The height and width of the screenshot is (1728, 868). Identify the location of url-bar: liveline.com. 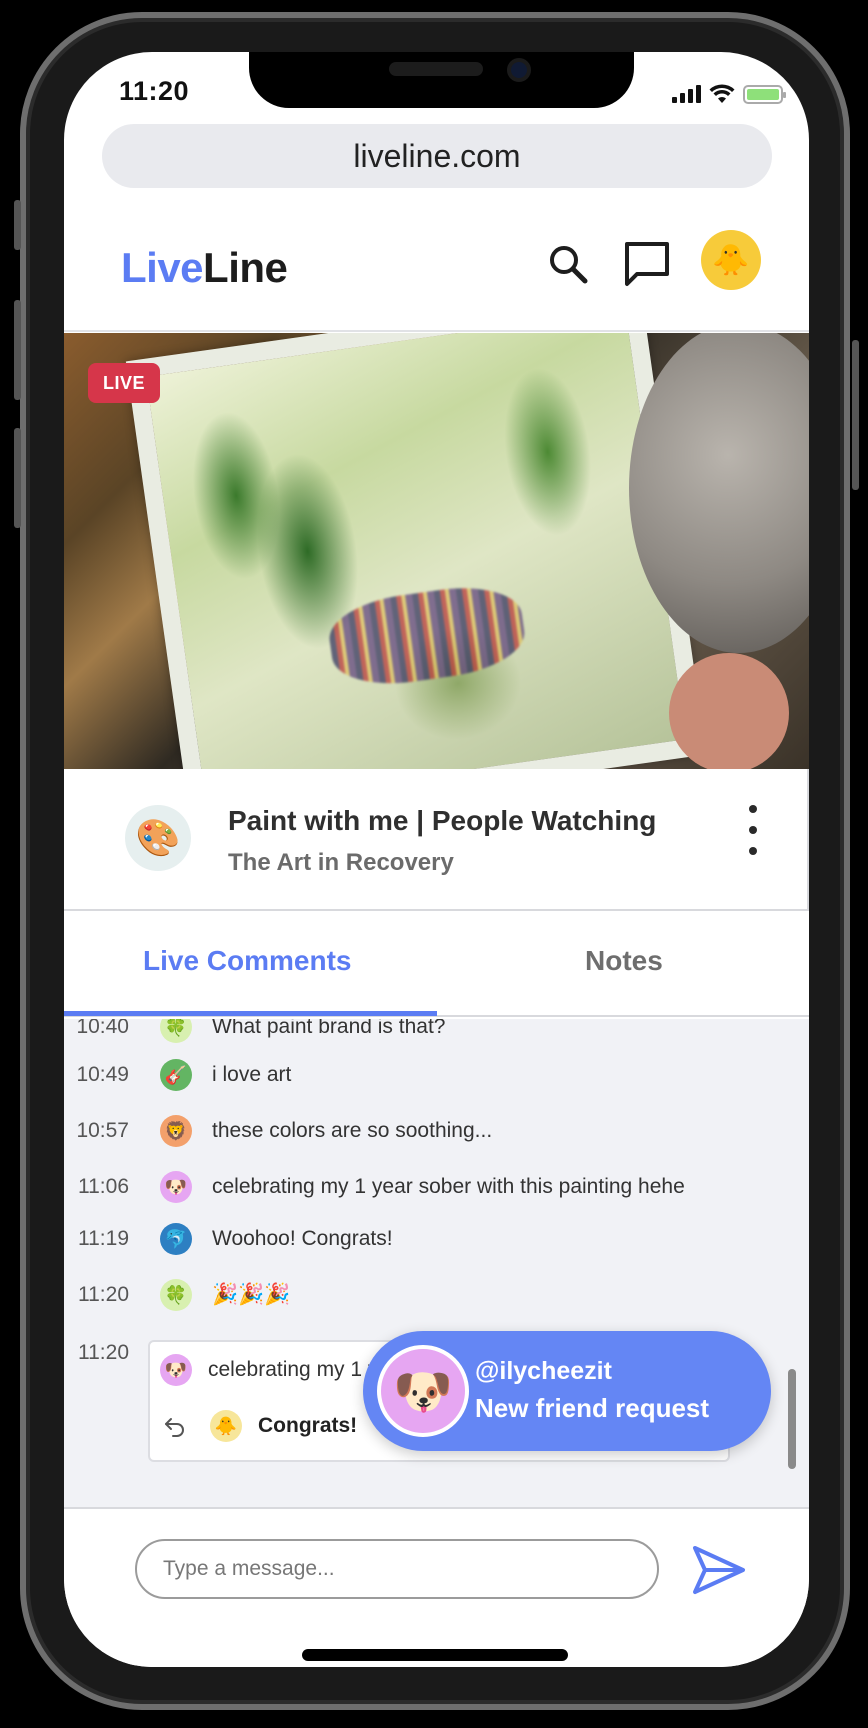
(437, 156).